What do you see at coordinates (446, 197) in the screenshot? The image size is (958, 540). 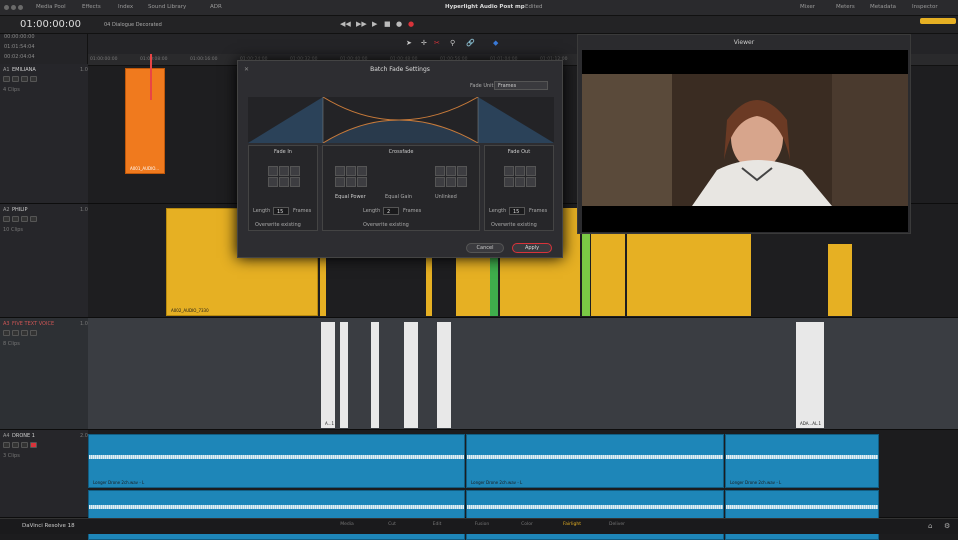 I see `unlinked-radio: Unlinked` at bounding box center [446, 197].